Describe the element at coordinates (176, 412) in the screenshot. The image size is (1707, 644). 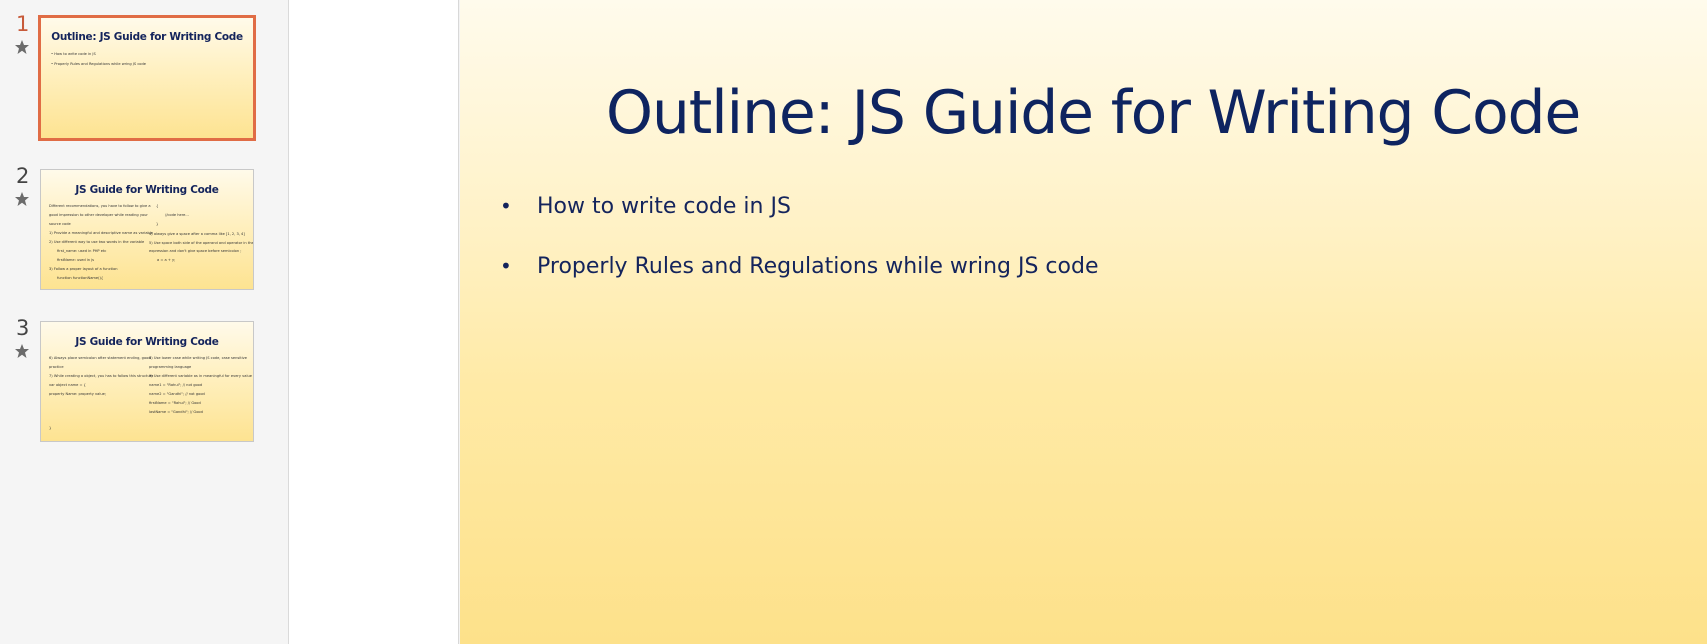
I see `thumbnail-text-line: lastName = "Gandhi"; // Good` at that location.